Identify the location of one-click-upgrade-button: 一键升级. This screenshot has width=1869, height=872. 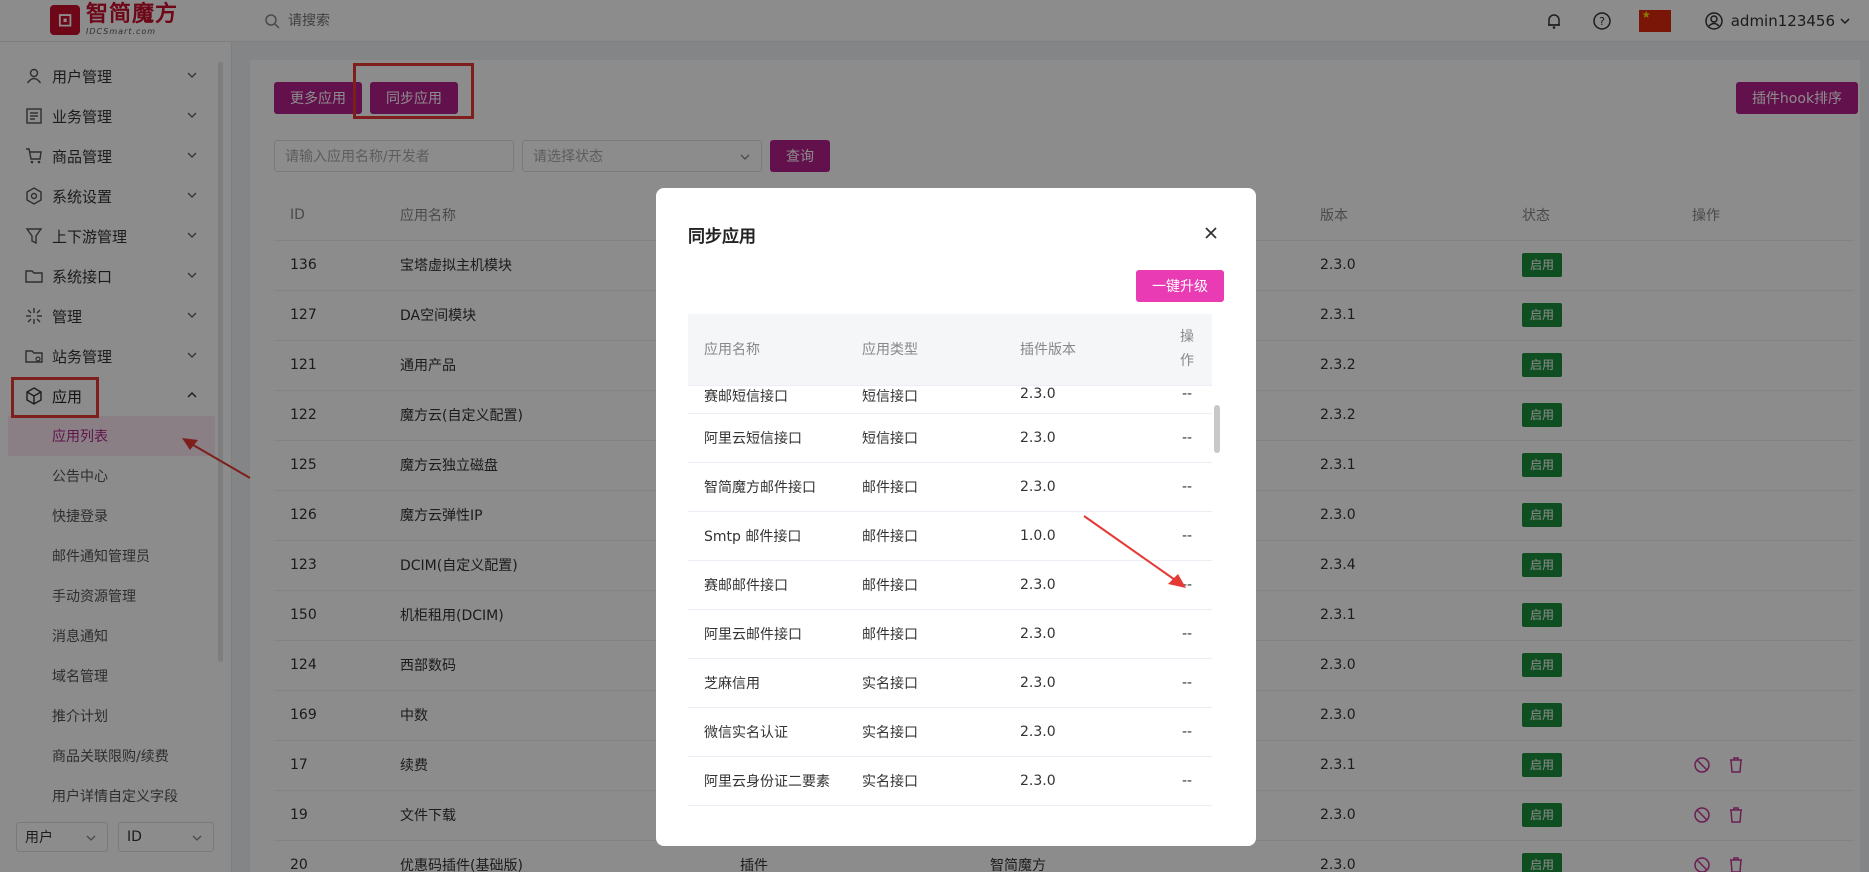
(1180, 286).